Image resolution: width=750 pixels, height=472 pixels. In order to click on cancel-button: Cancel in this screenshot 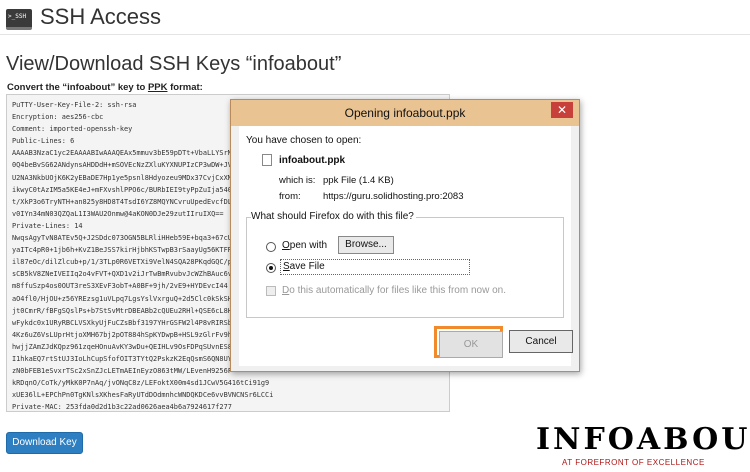, I will do `click(541, 341)`.